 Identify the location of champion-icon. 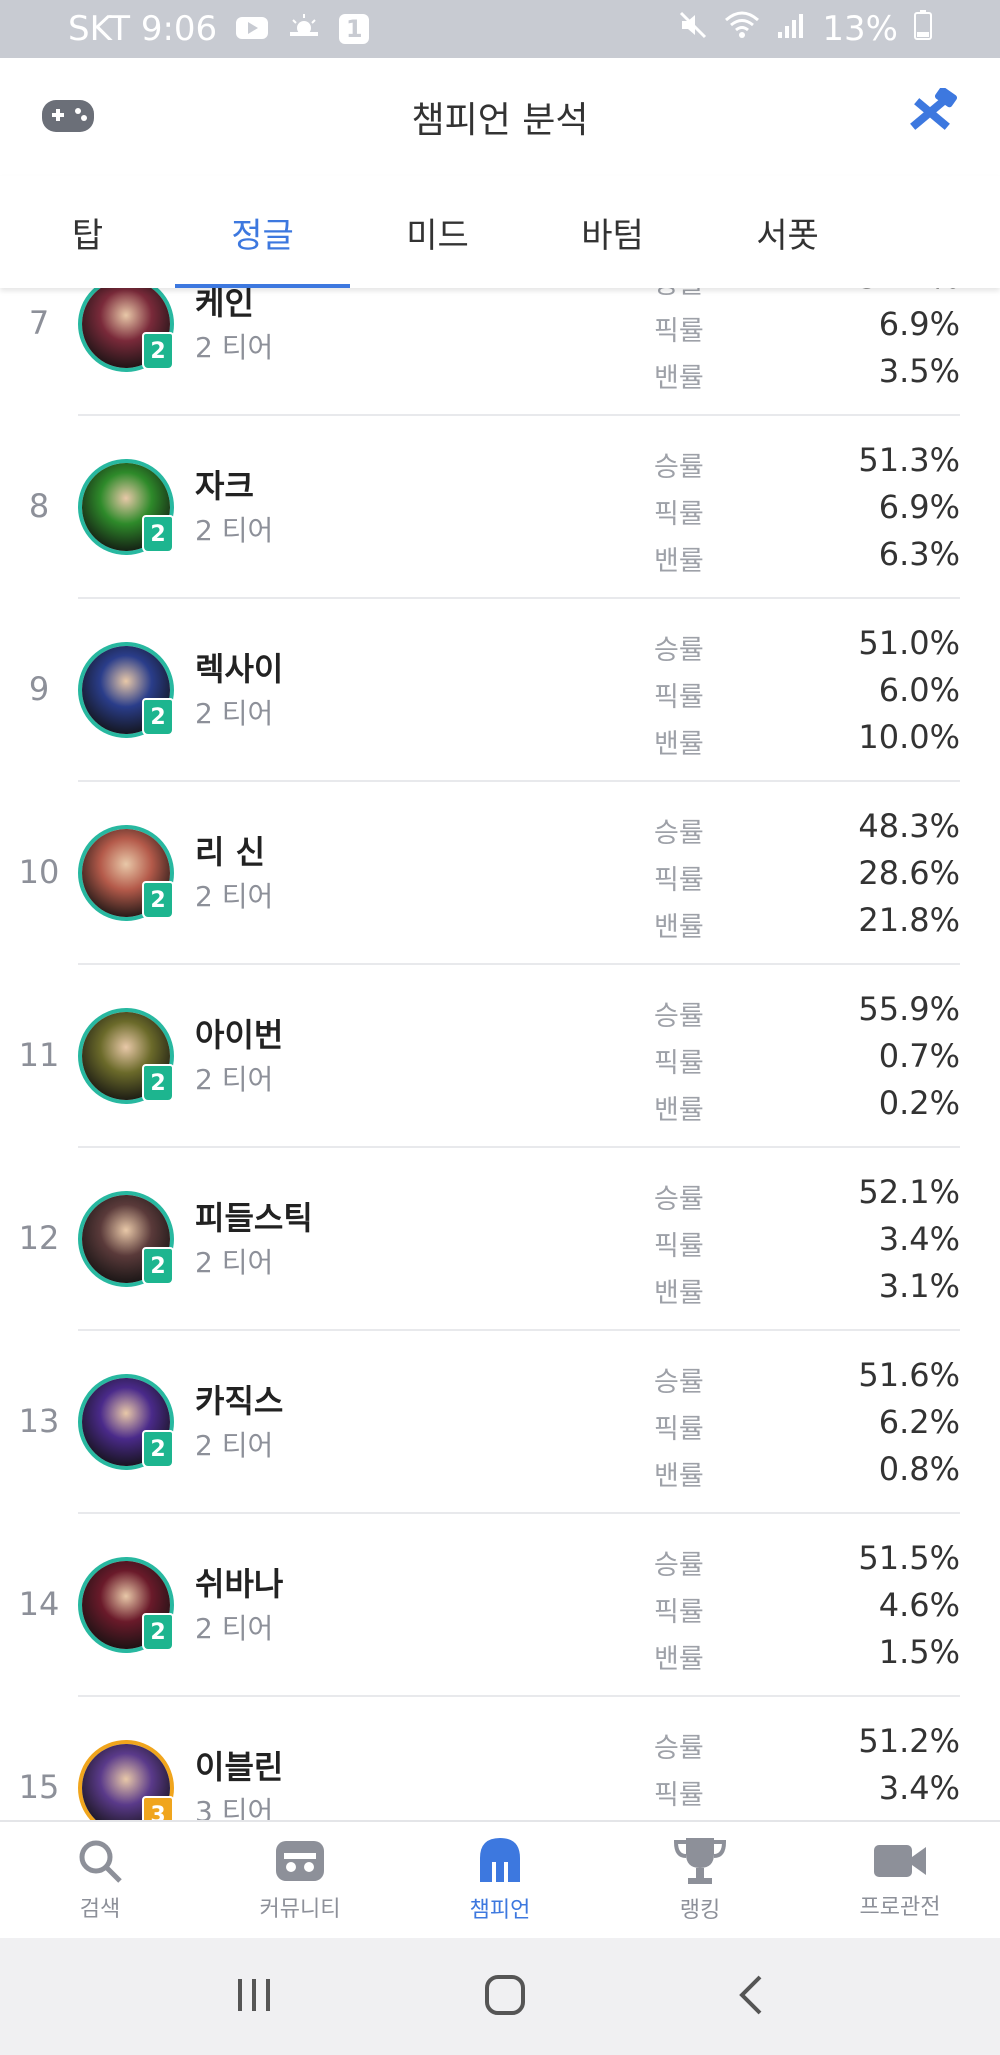
(500, 1860).